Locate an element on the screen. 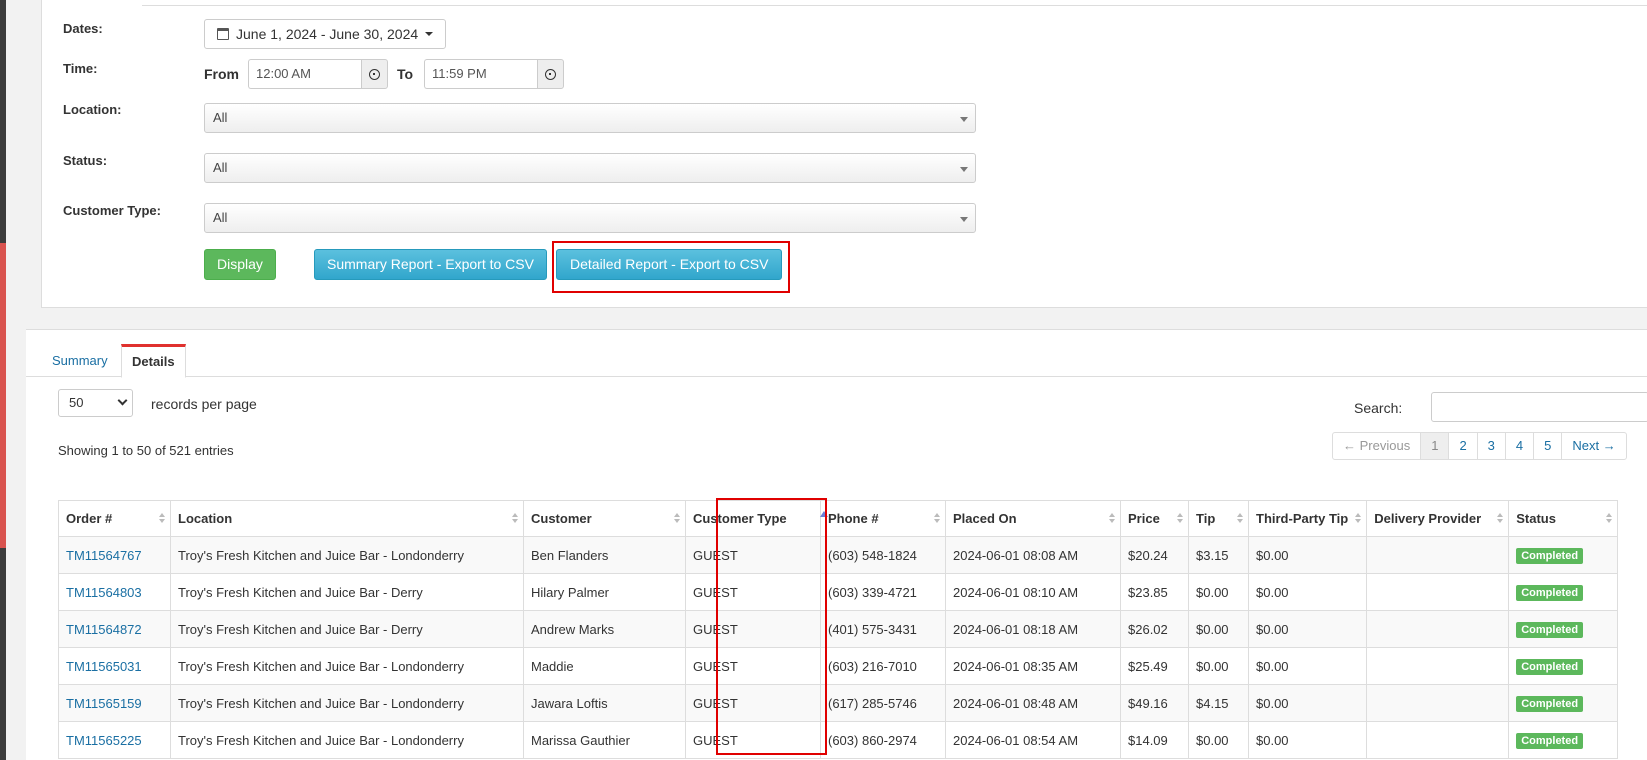  to-time-input: 11:59 PM is located at coordinates (494, 74).